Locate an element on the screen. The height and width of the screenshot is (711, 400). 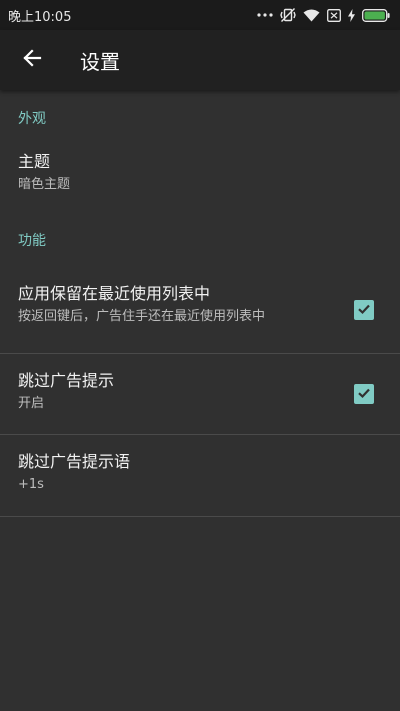
section-header-appearance: 外观 is located at coordinates (32, 119).